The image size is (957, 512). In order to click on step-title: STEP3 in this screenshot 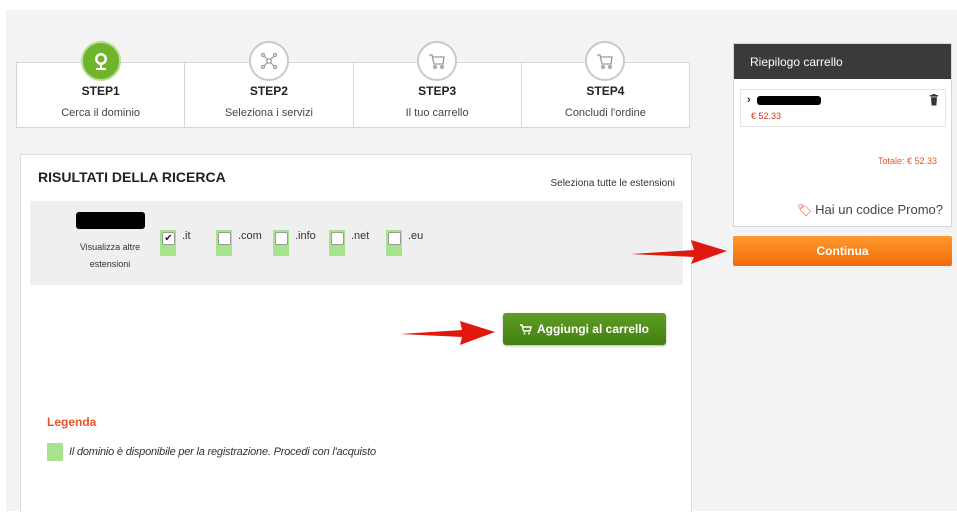, I will do `click(437, 91)`.